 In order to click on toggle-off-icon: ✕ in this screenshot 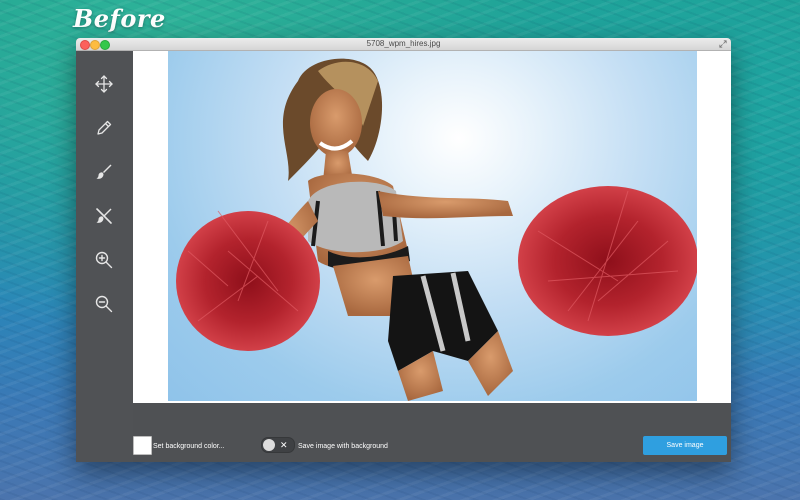, I will do `click(284, 445)`.